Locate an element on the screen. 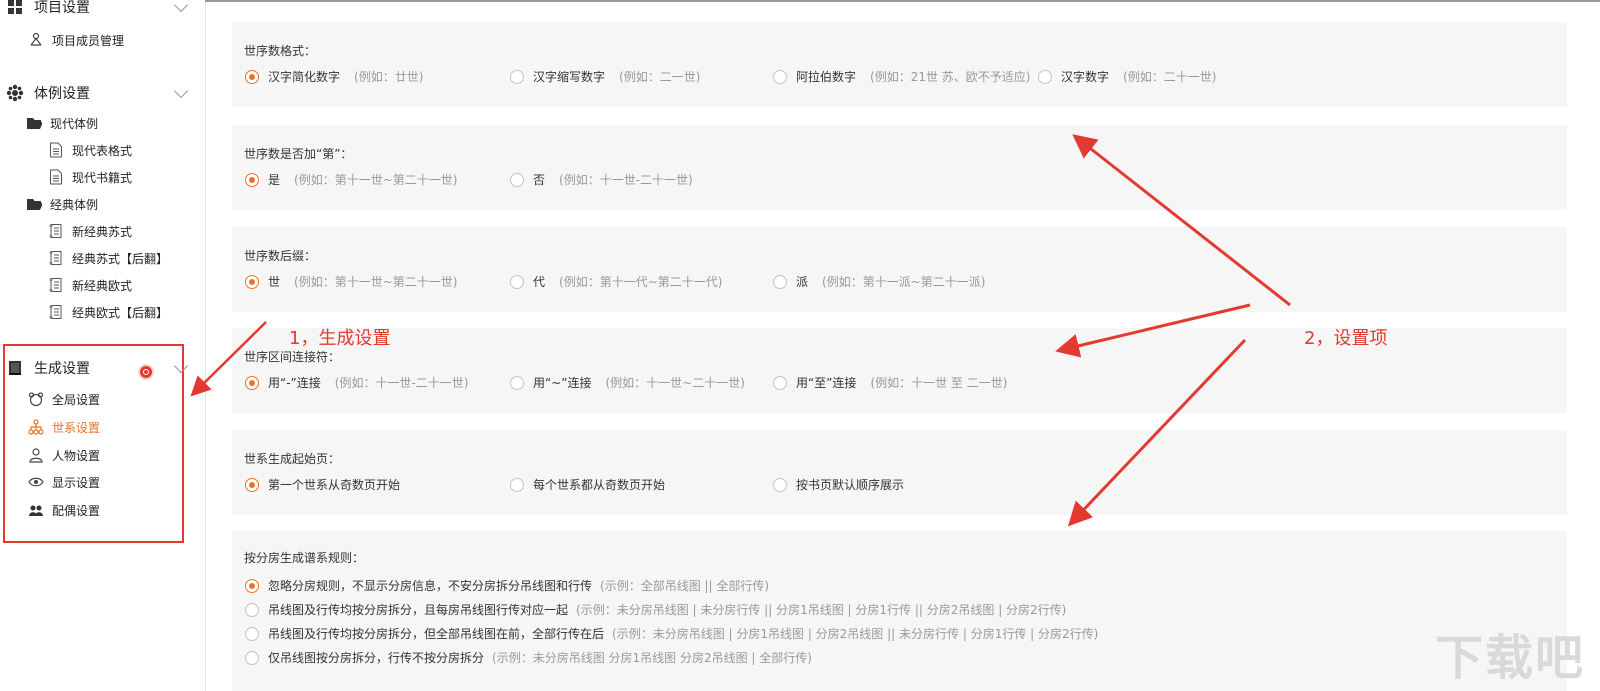 Image resolution: width=1600 pixels, height=691 pixels. annotation-label-settings: 2，设置项 is located at coordinates (1346, 338).